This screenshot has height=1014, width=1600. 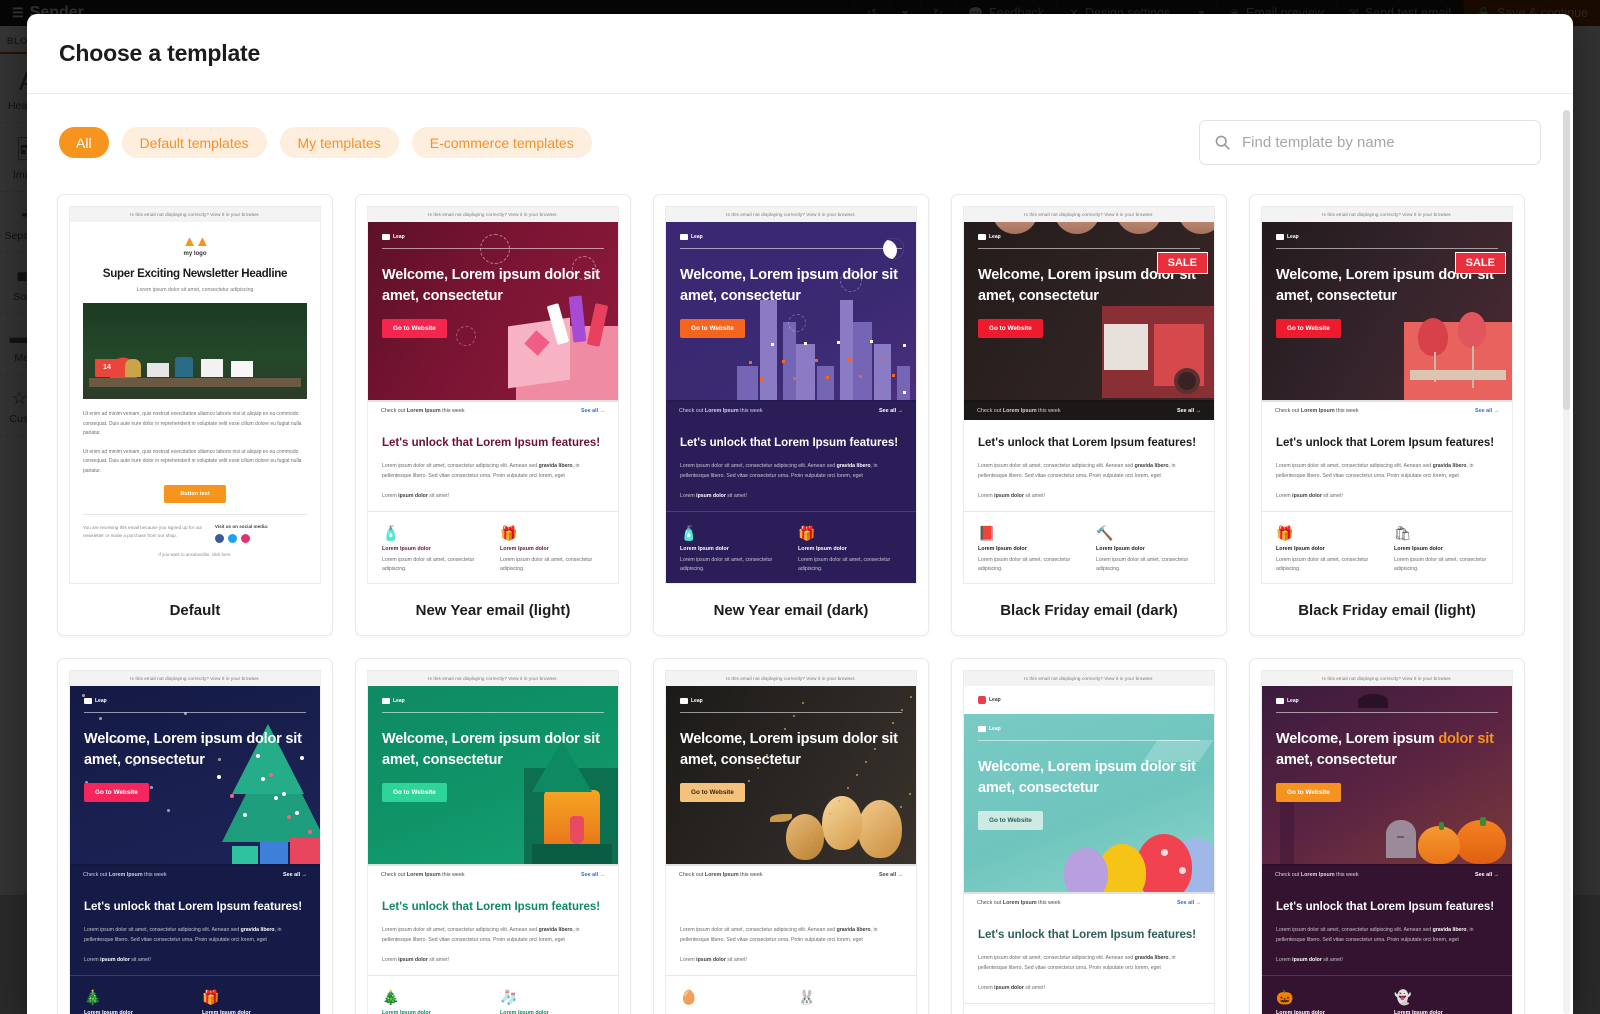 I want to click on modal-scrollbar, so click(x=1566, y=562).